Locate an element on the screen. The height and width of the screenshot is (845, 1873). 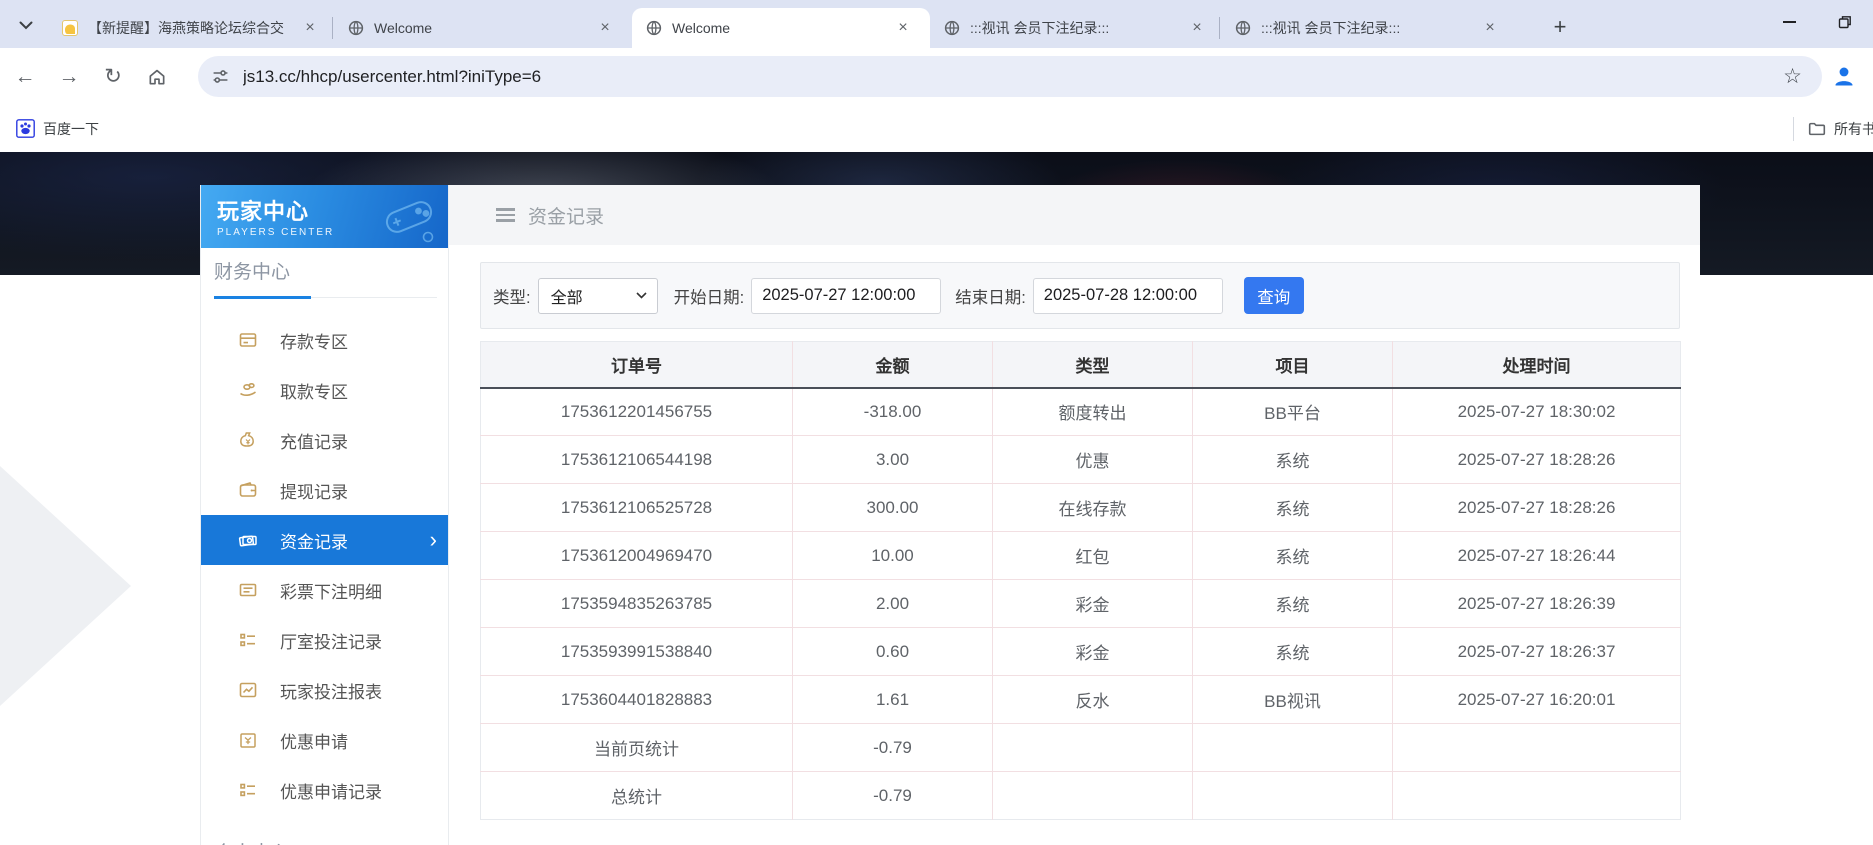
minimize-button is located at coordinates (1789, 22).